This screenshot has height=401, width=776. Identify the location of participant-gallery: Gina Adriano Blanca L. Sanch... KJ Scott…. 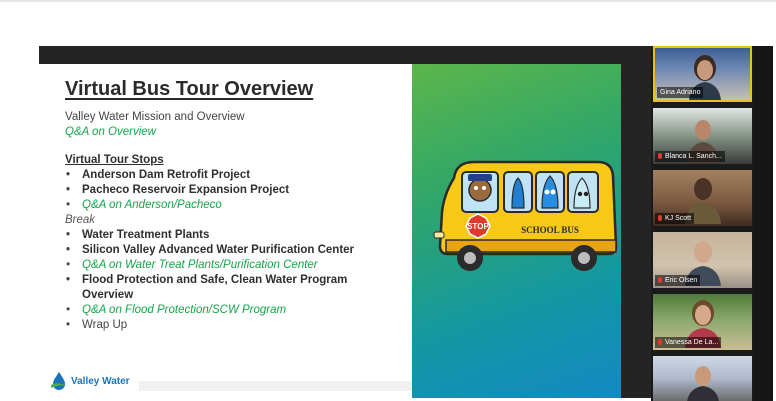
(712, 223).